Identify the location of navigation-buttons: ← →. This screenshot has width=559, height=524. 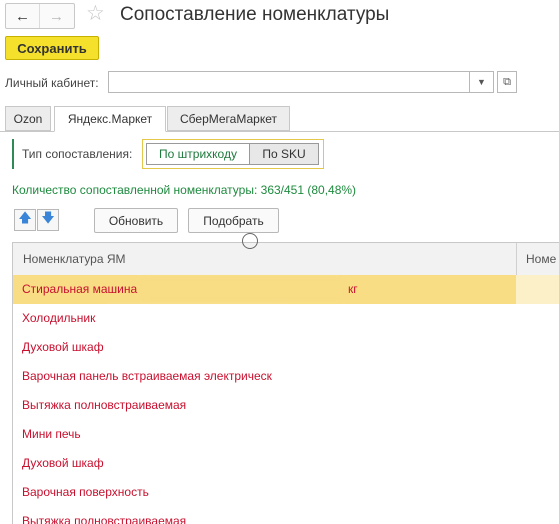
(40, 16).